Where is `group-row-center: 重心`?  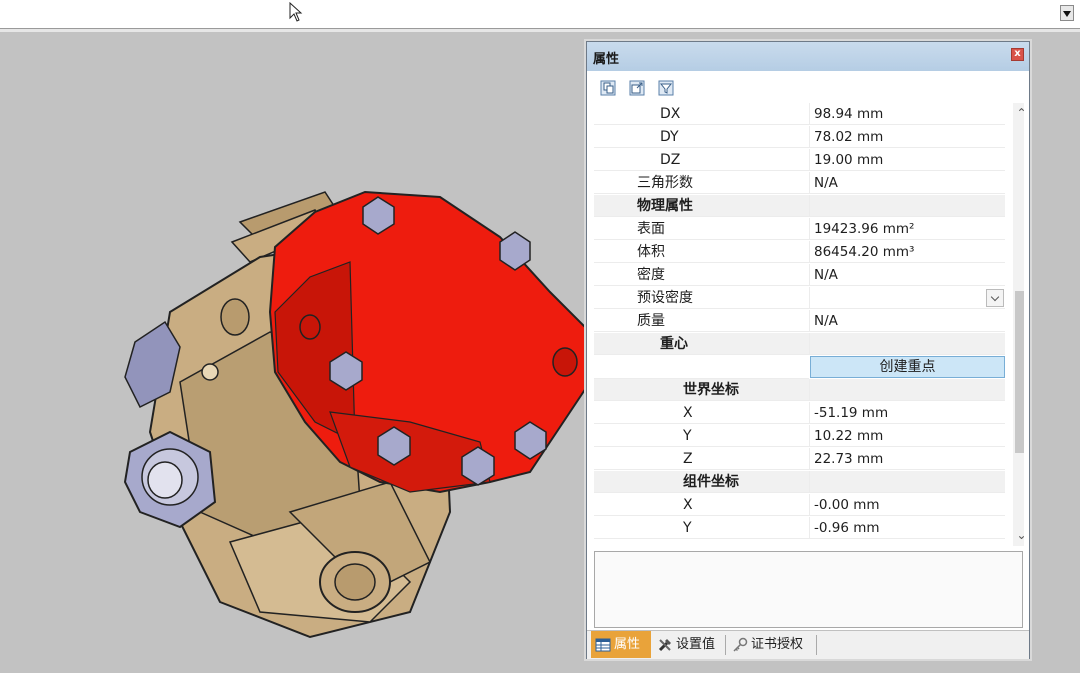
group-row-center: 重心 is located at coordinates (799, 344).